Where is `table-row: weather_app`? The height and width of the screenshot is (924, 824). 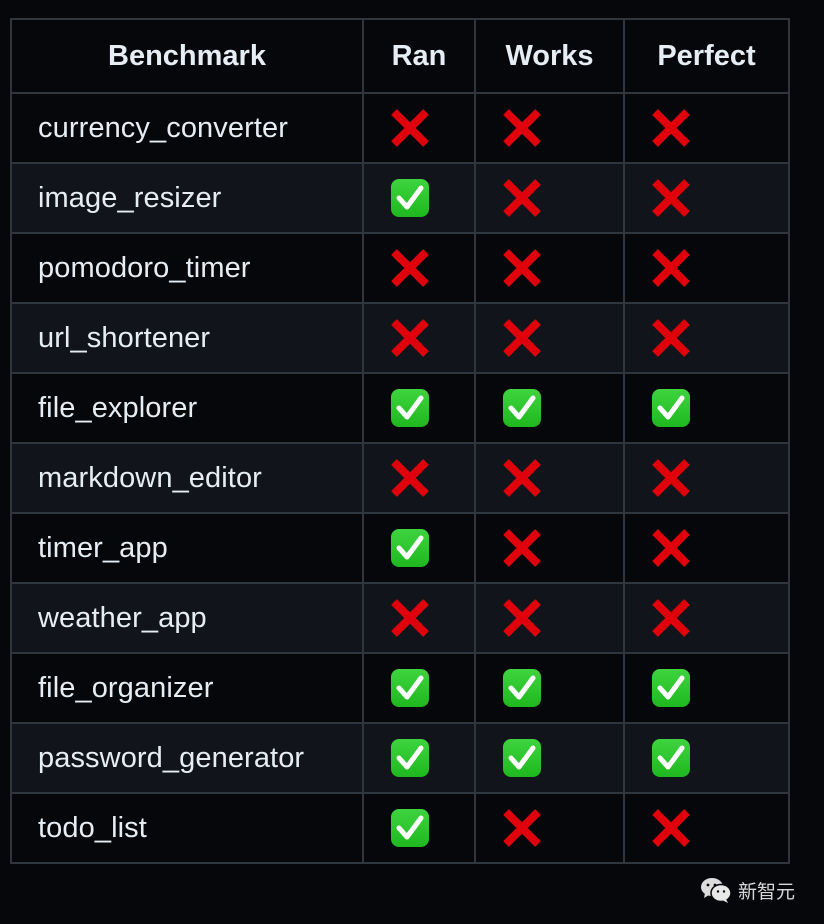
table-row: weather_app is located at coordinates (400, 618).